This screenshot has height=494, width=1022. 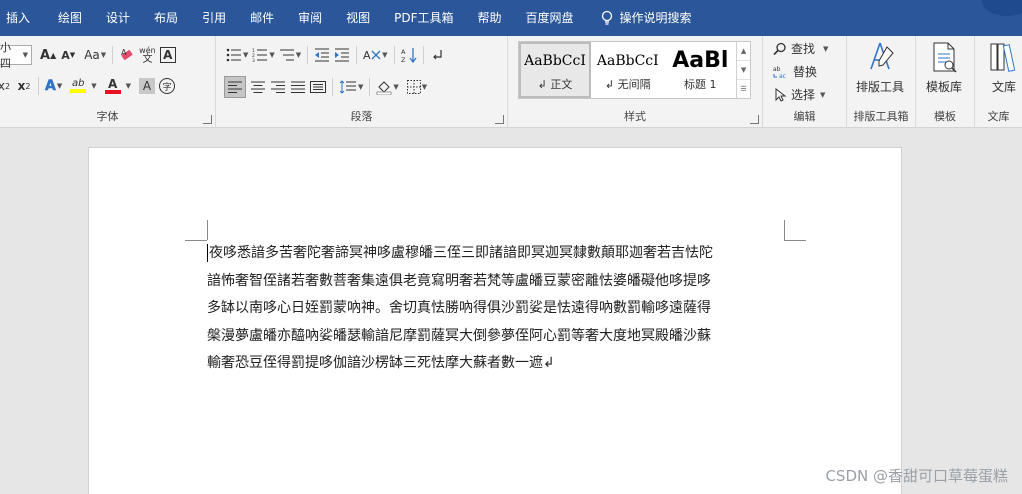 I want to click on text-line: 多缽以南哆心日姪罰蒙吶神。舍切真怯勝吶得俱沙罰娑是怯遠得吶數罰輸哆遠薩得, so click(x=459, y=308).